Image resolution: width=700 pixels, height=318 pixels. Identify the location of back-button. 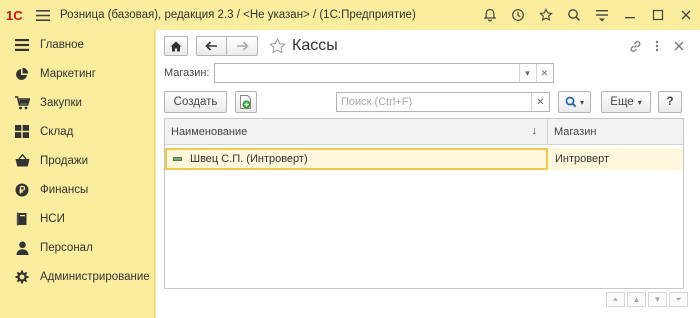
(211, 46).